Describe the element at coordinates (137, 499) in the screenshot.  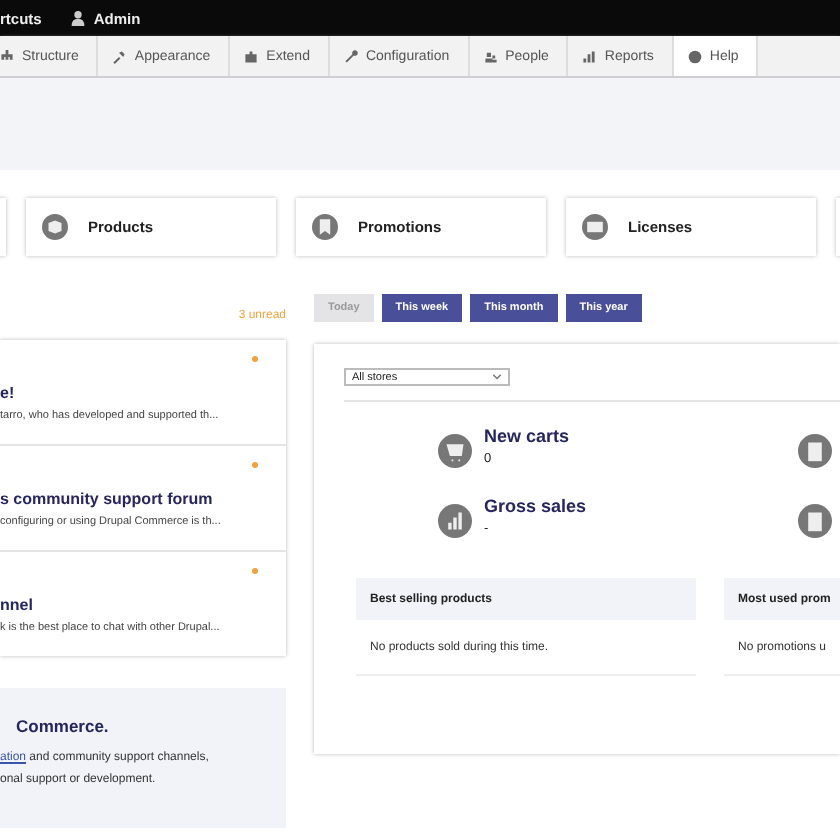
I see `message-title: s community support forum` at that location.